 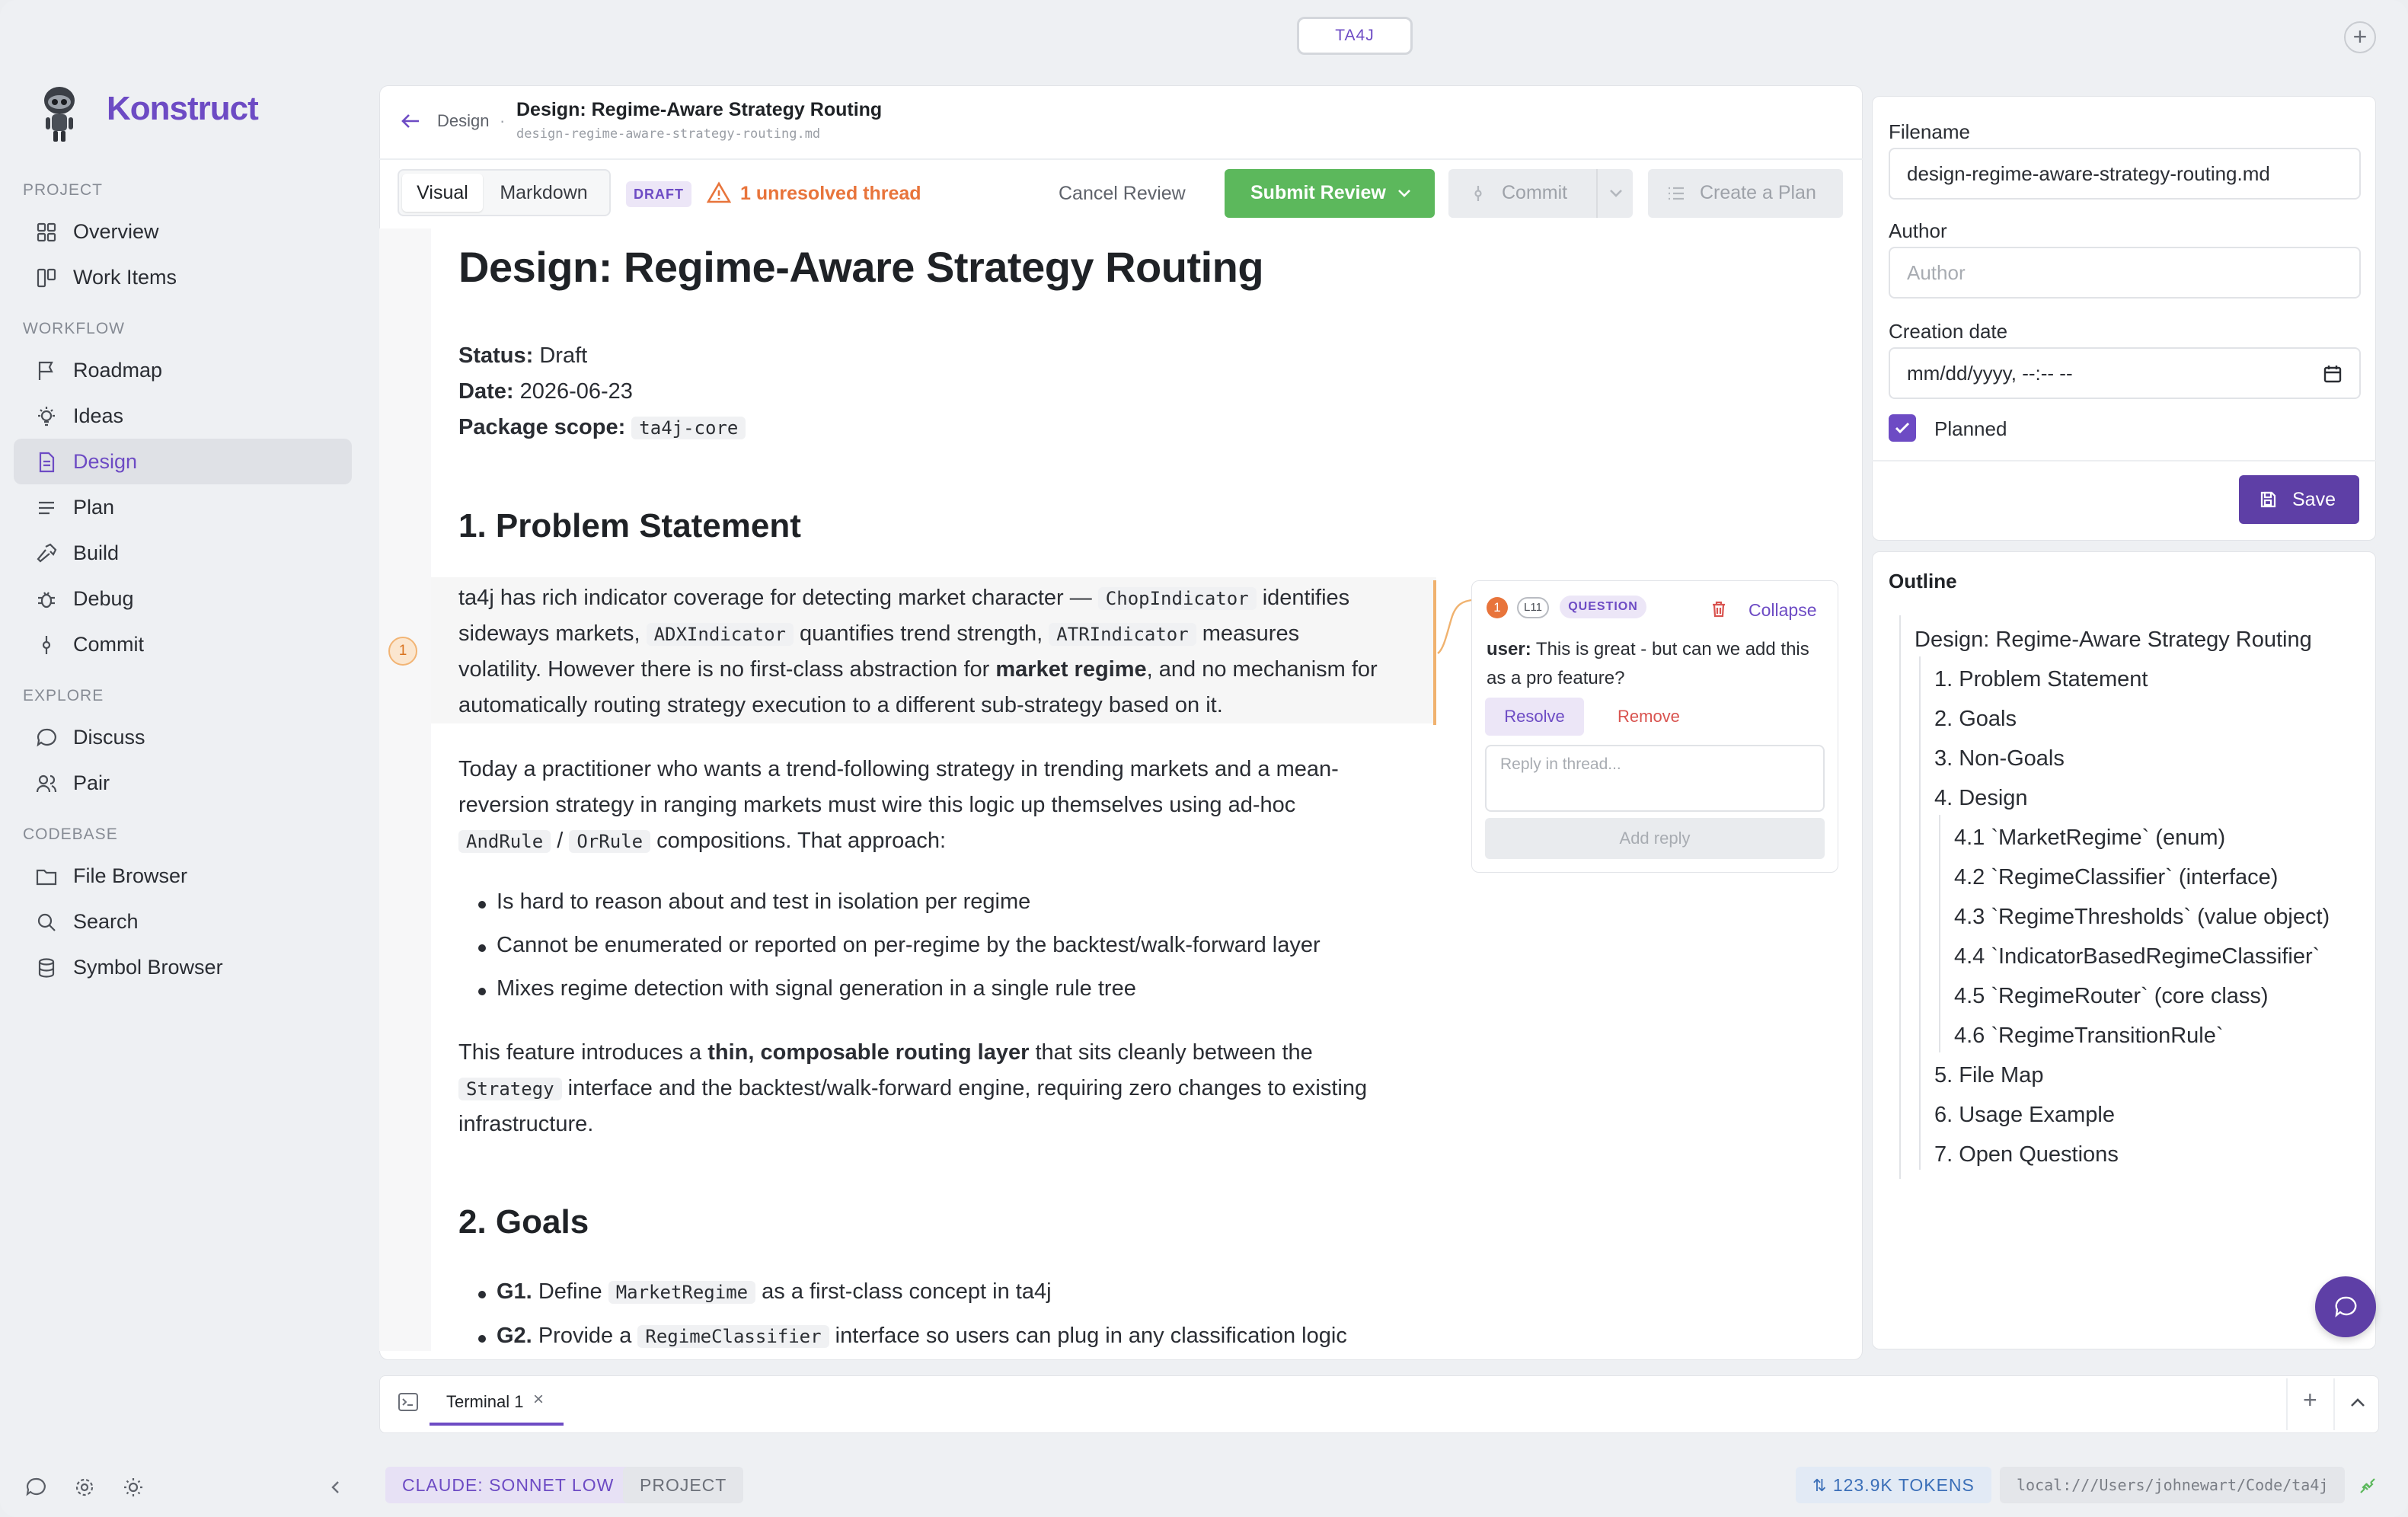 What do you see at coordinates (411, 121) in the screenshot?
I see `back-arrow-icon` at bounding box center [411, 121].